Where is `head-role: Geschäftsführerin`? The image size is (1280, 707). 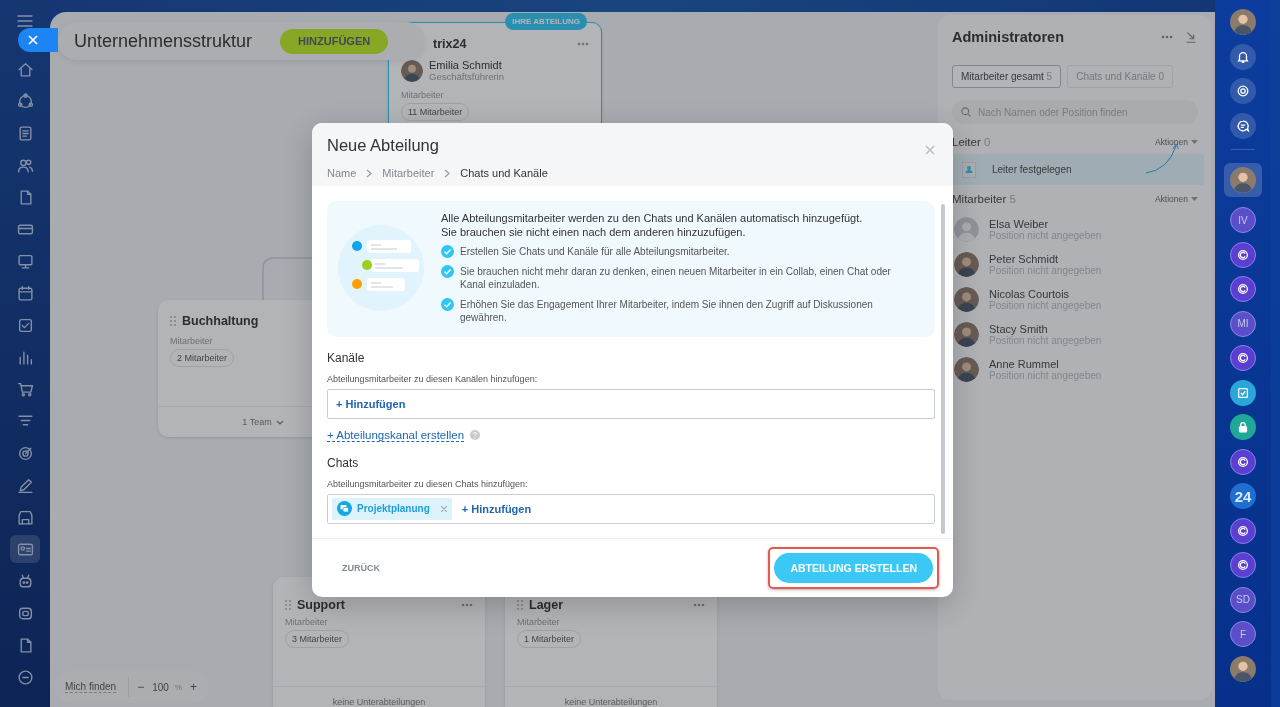 head-role: Geschäftsführerin is located at coordinates (466, 76).